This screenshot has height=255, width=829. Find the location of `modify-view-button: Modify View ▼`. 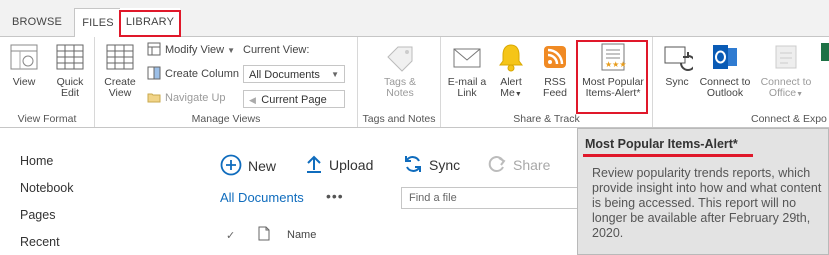

modify-view-button: Modify View ▼ is located at coordinates (191, 50).